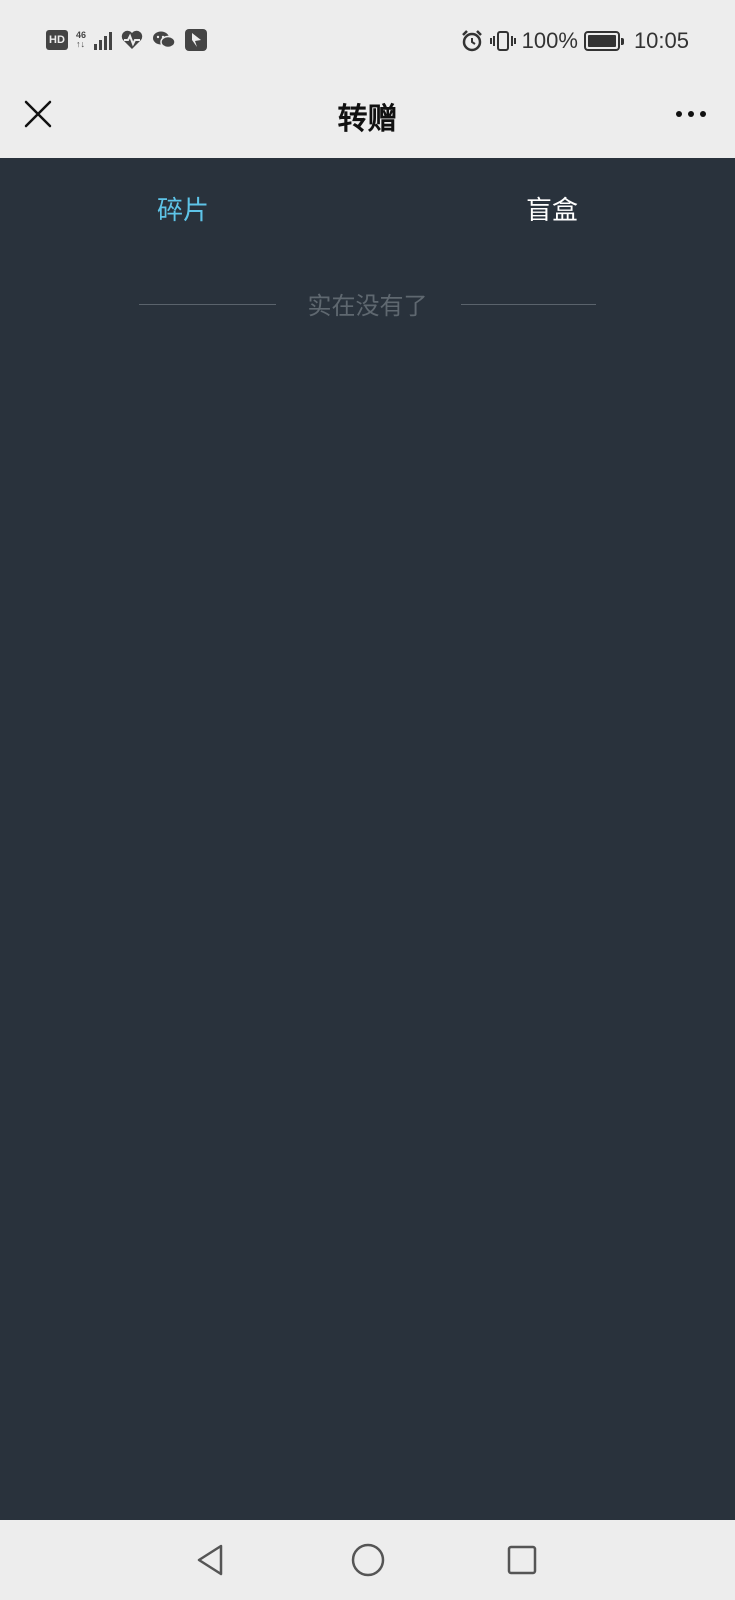 The width and height of the screenshot is (735, 1600). What do you see at coordinates (549, 40) in the screenshot?
I see `battery-percent: 100%` at bounding box center [549, 40].